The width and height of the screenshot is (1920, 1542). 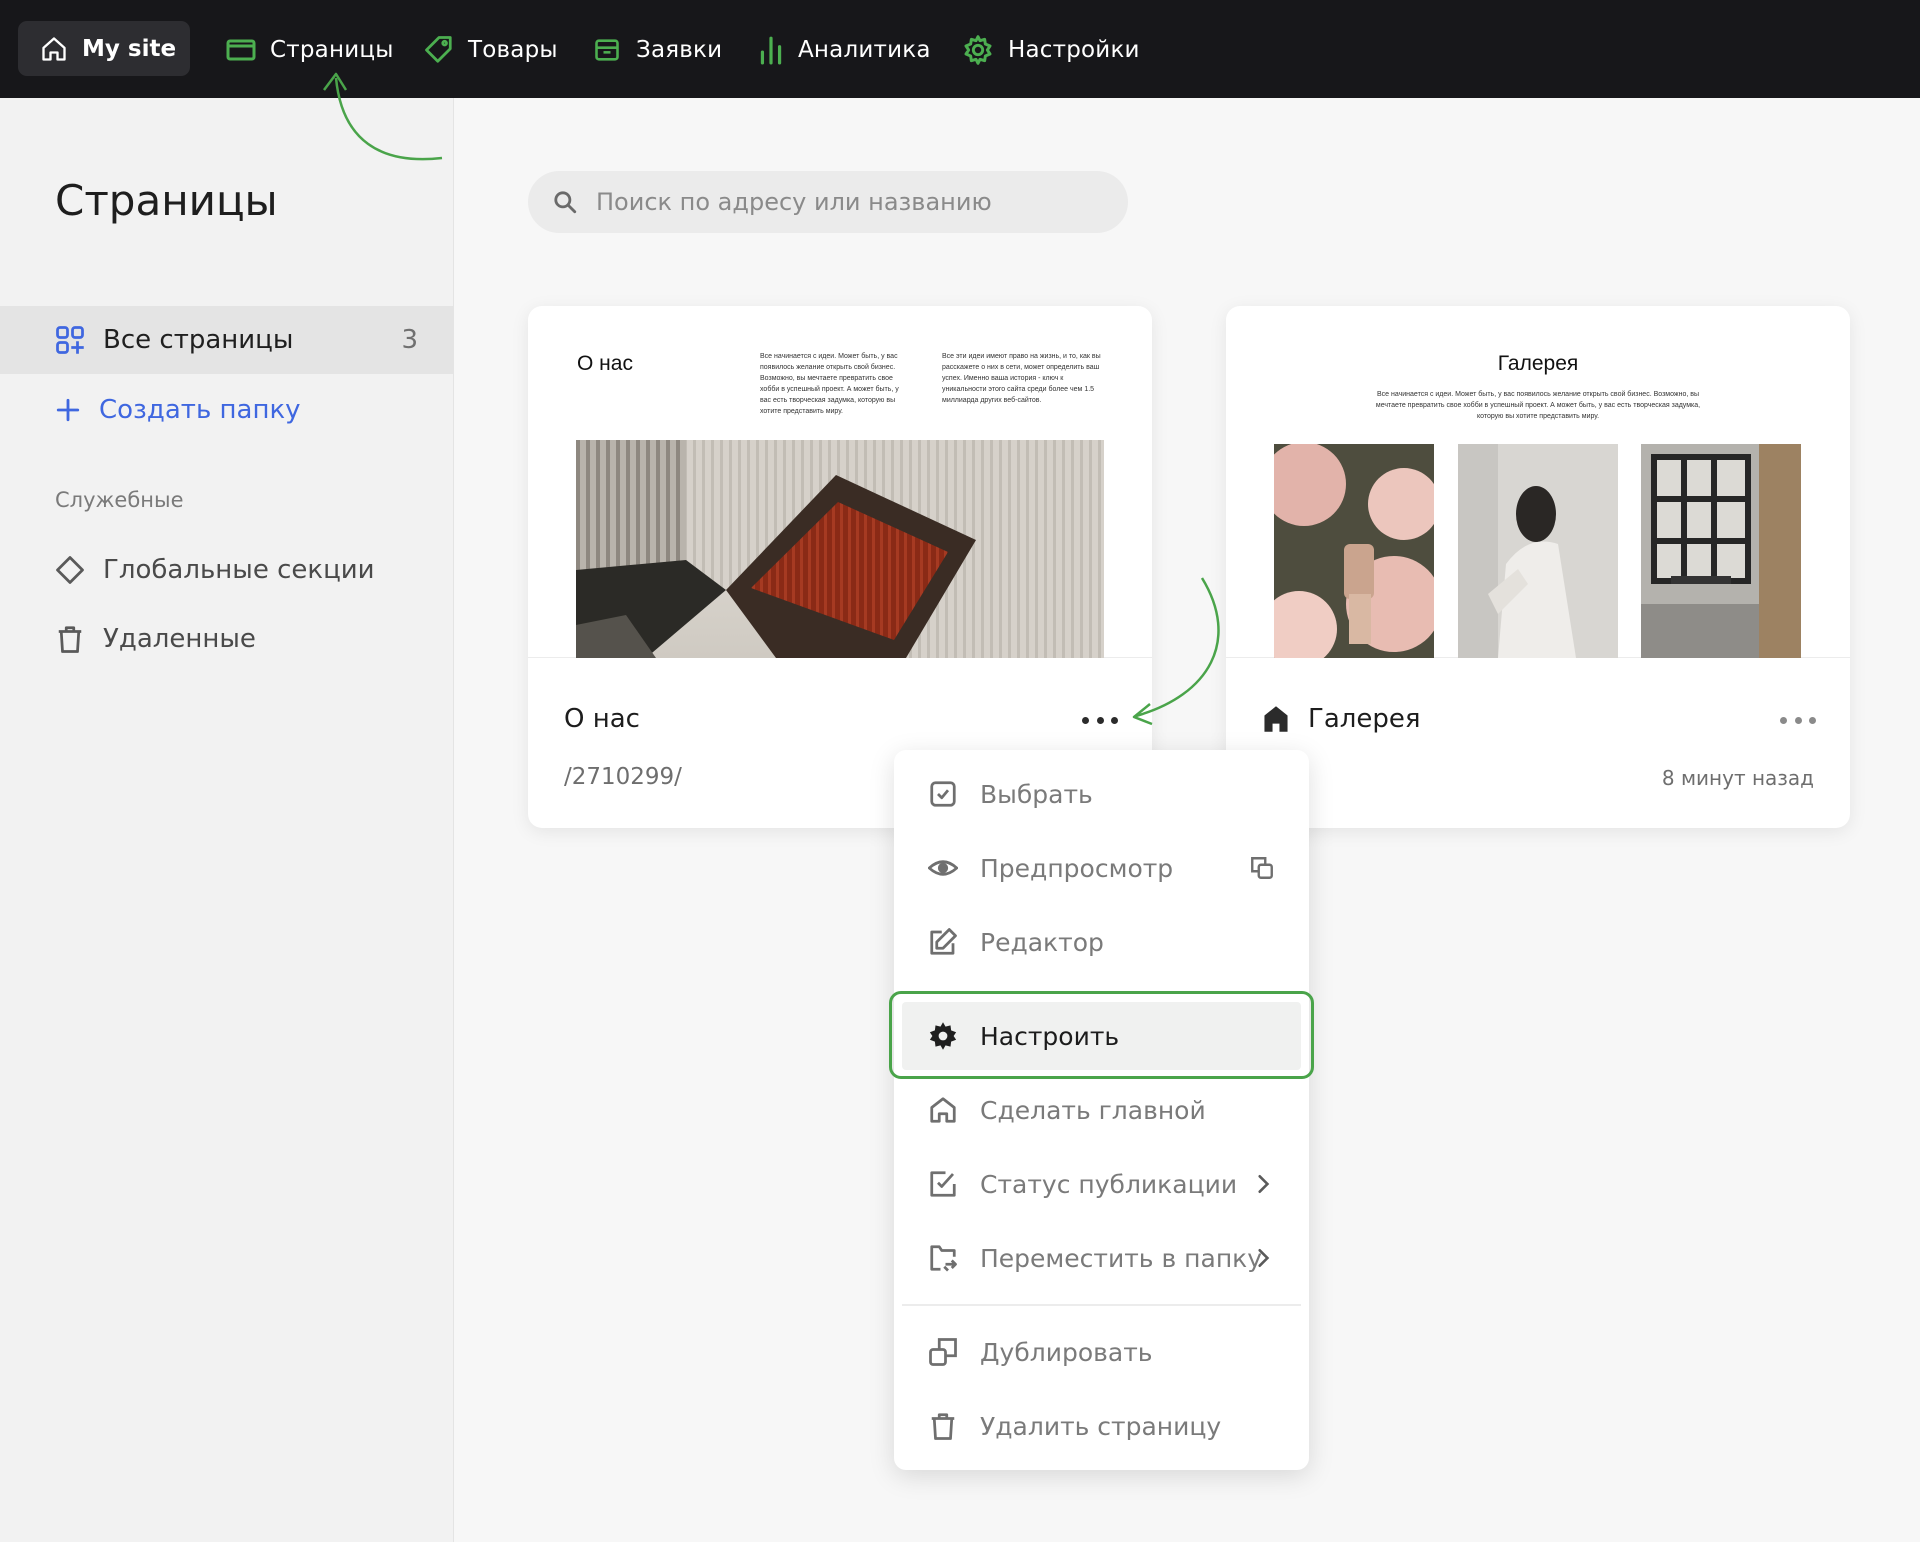 What do you see at coordinates (943, 1352) in the screenshot?
I see `duplicate-icon` at bounding box center [943, 1352].